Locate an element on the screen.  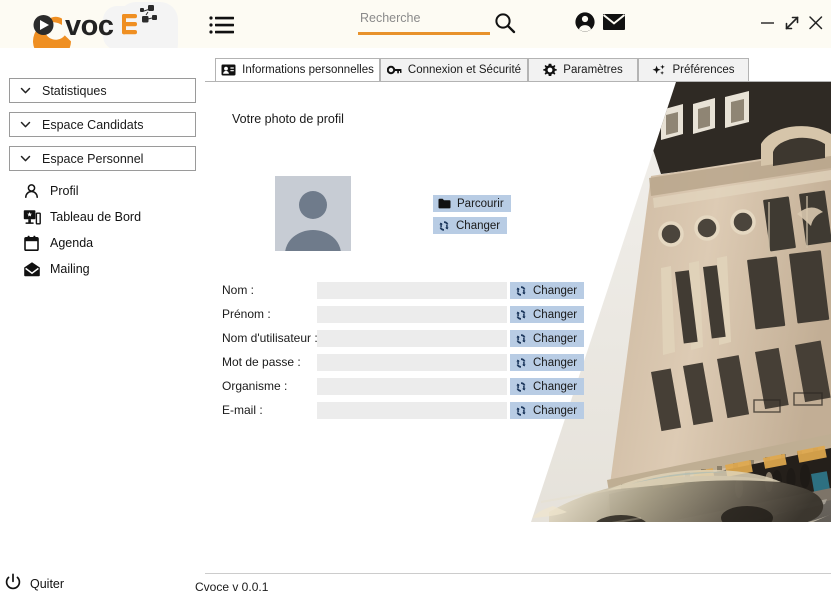
email-input is located at coordinates (412, 410).